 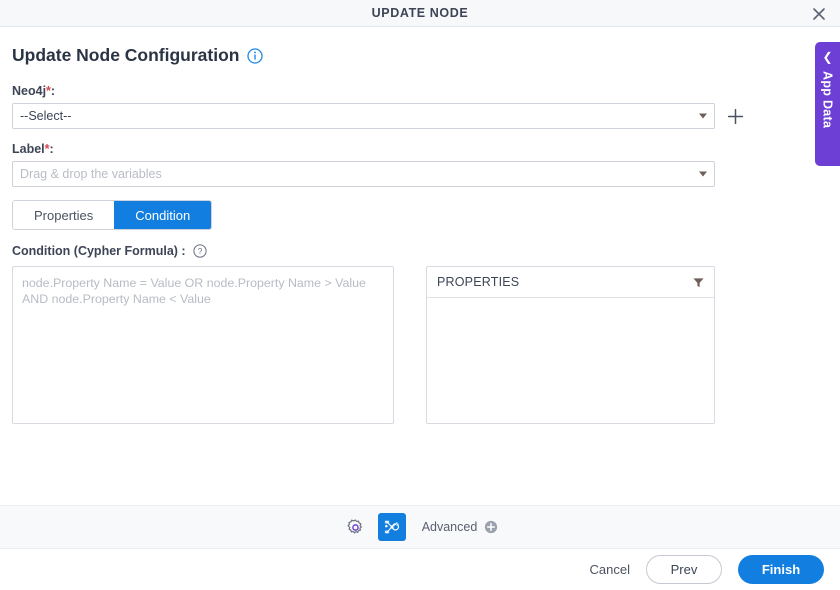 What do you see at coordinates (64, 215) in the screenshot?
I see `tab-properties: Properties` at bounding box center [64, 215].